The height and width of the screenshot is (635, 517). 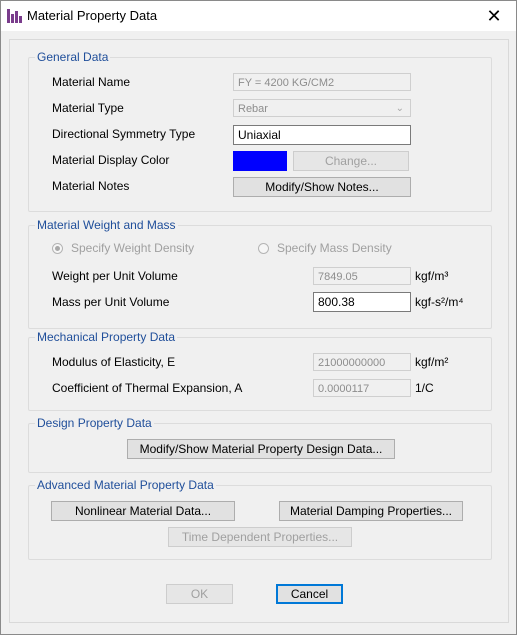 I want to click on modulus-field: 21000000000, so click(x=362, y=362).